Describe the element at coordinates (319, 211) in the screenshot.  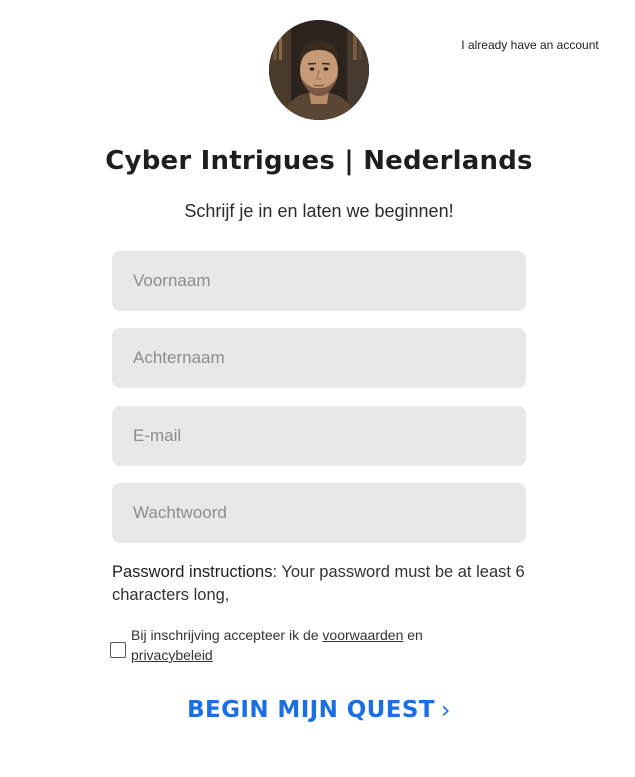
I see `page-subtitle: Schrijf je in en laten we beginnen!` at that location.